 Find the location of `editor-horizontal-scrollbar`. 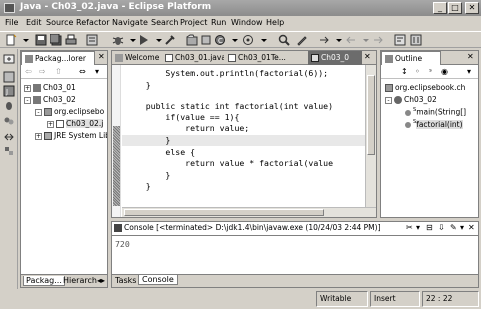

editor-horizontal-scrollbar is located at coordinates (249, 212).